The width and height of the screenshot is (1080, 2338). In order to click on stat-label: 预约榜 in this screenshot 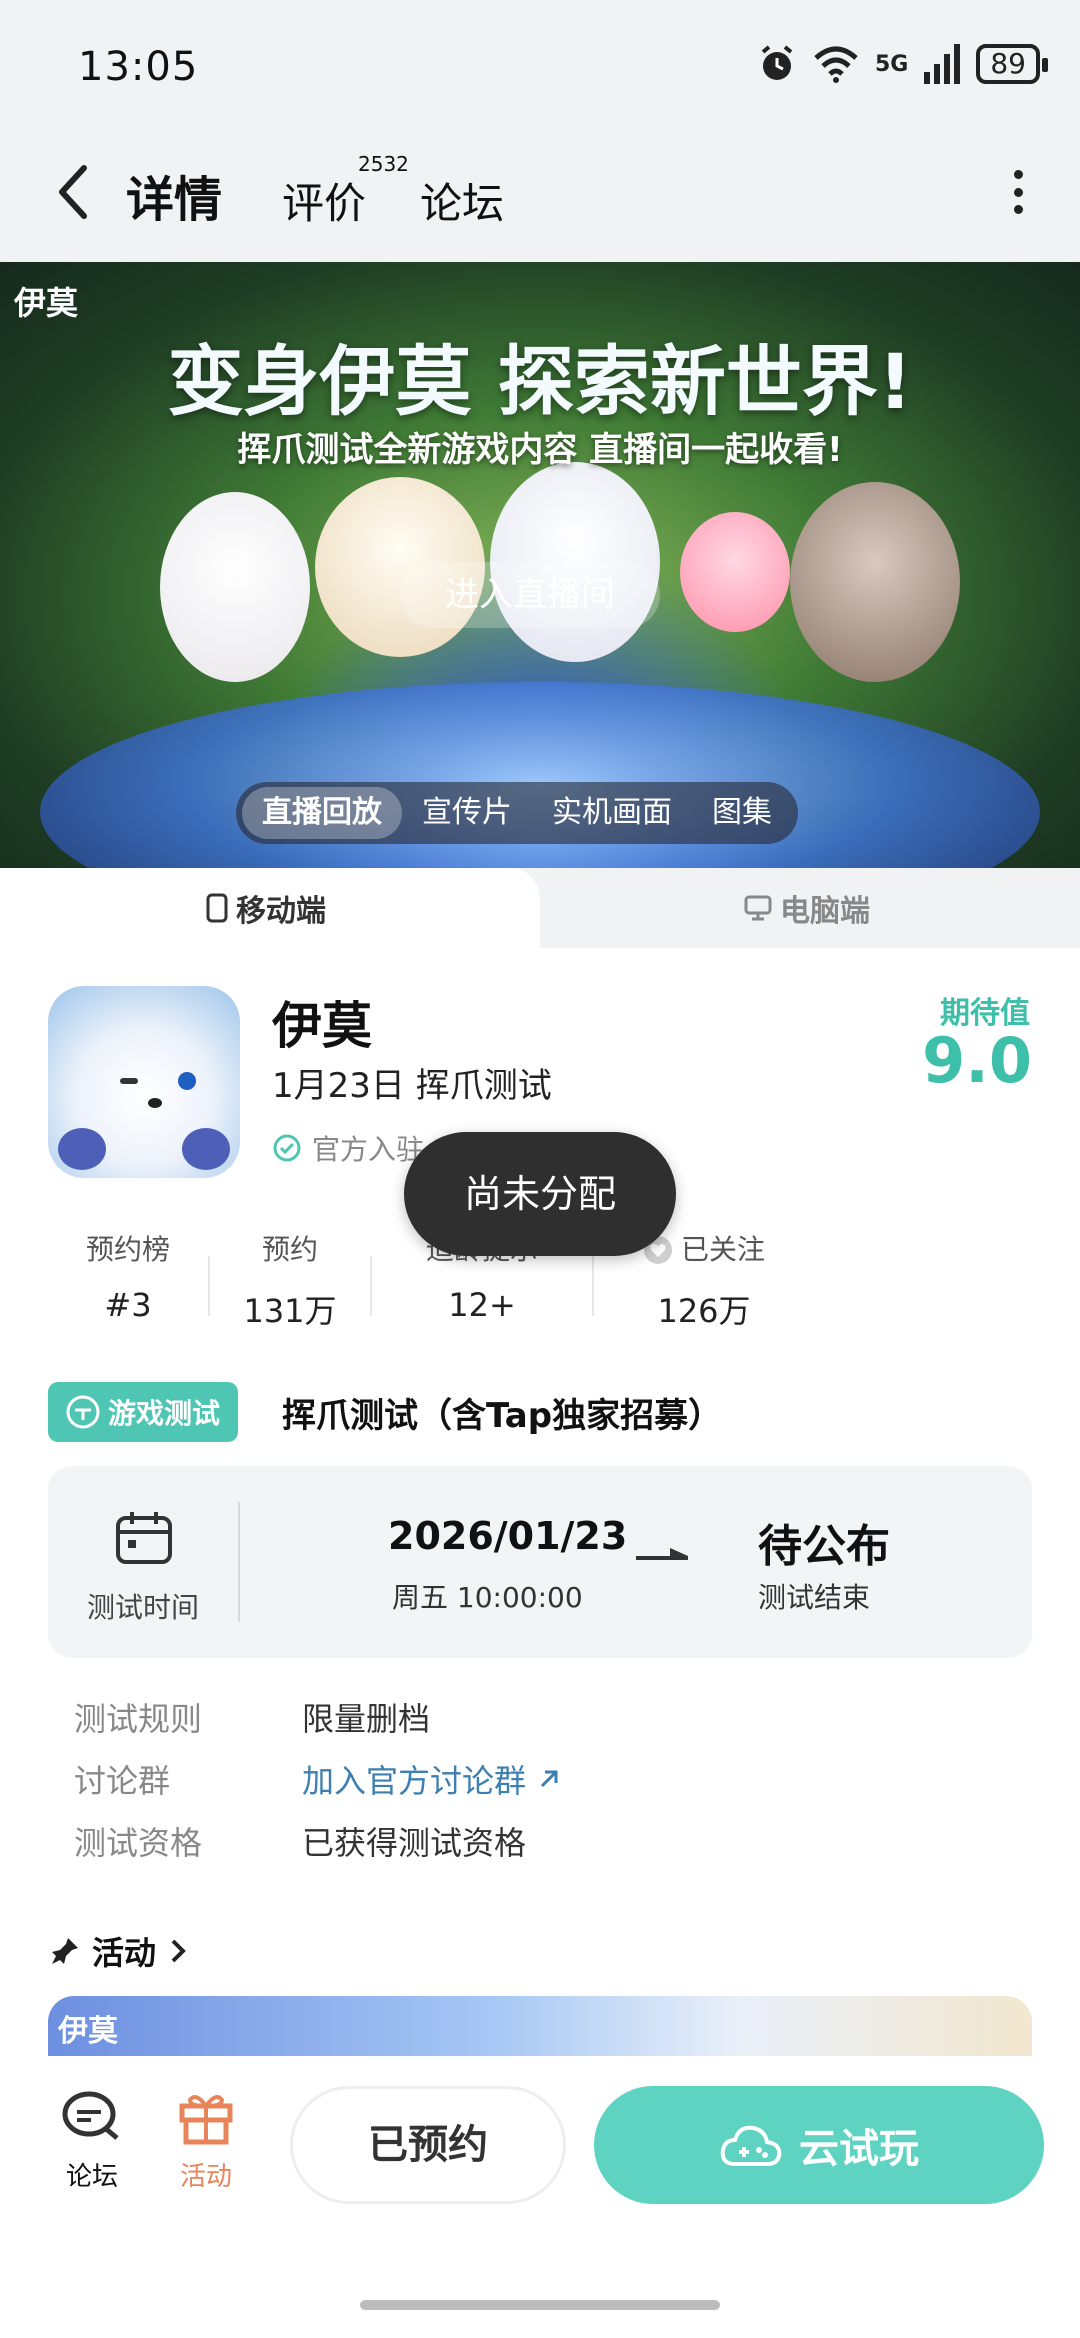, I will do `click(127, 1249)`.